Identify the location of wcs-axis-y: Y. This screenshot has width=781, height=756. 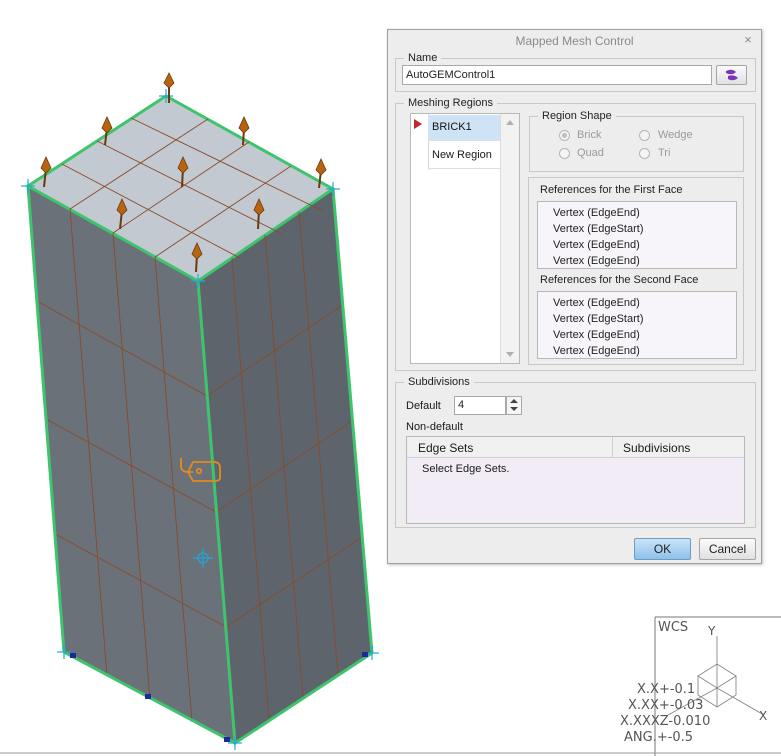
(712, 631).